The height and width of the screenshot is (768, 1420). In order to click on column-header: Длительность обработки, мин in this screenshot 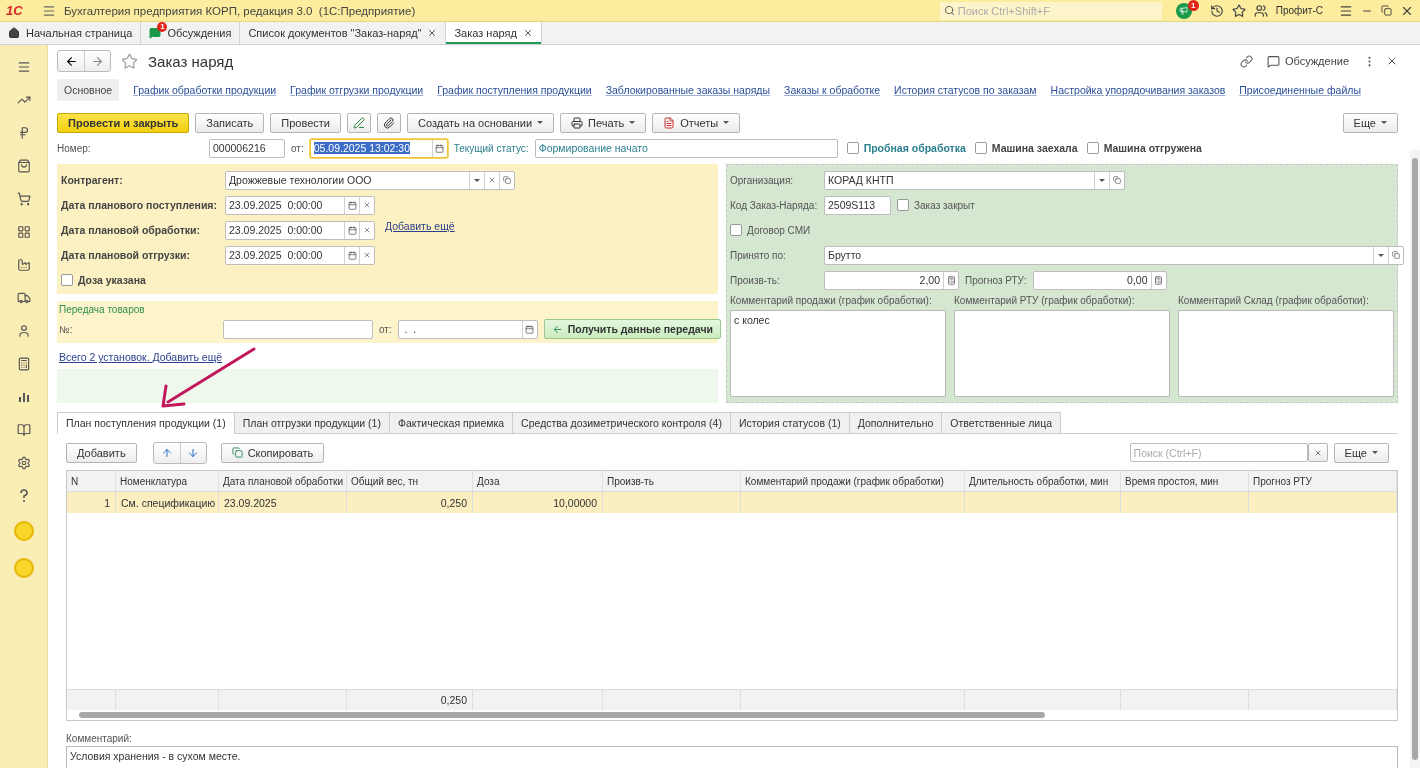, I will do `click(1043, 481)`.